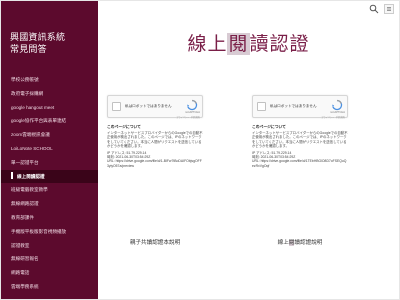 This screenshot has width=400, height=300. What do you see at coordinates (207, 44) in the screenshot?
I see `page-title-prefix: 線上` at bounding box center [207, 44].